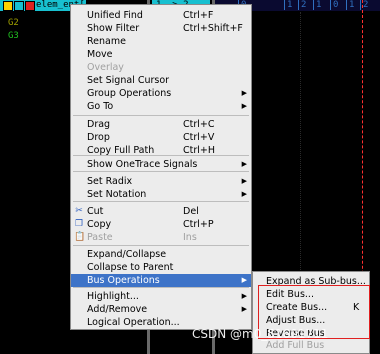  I want to click on menu-item-set-radix: Set Radix ▶, so click(161, 181).